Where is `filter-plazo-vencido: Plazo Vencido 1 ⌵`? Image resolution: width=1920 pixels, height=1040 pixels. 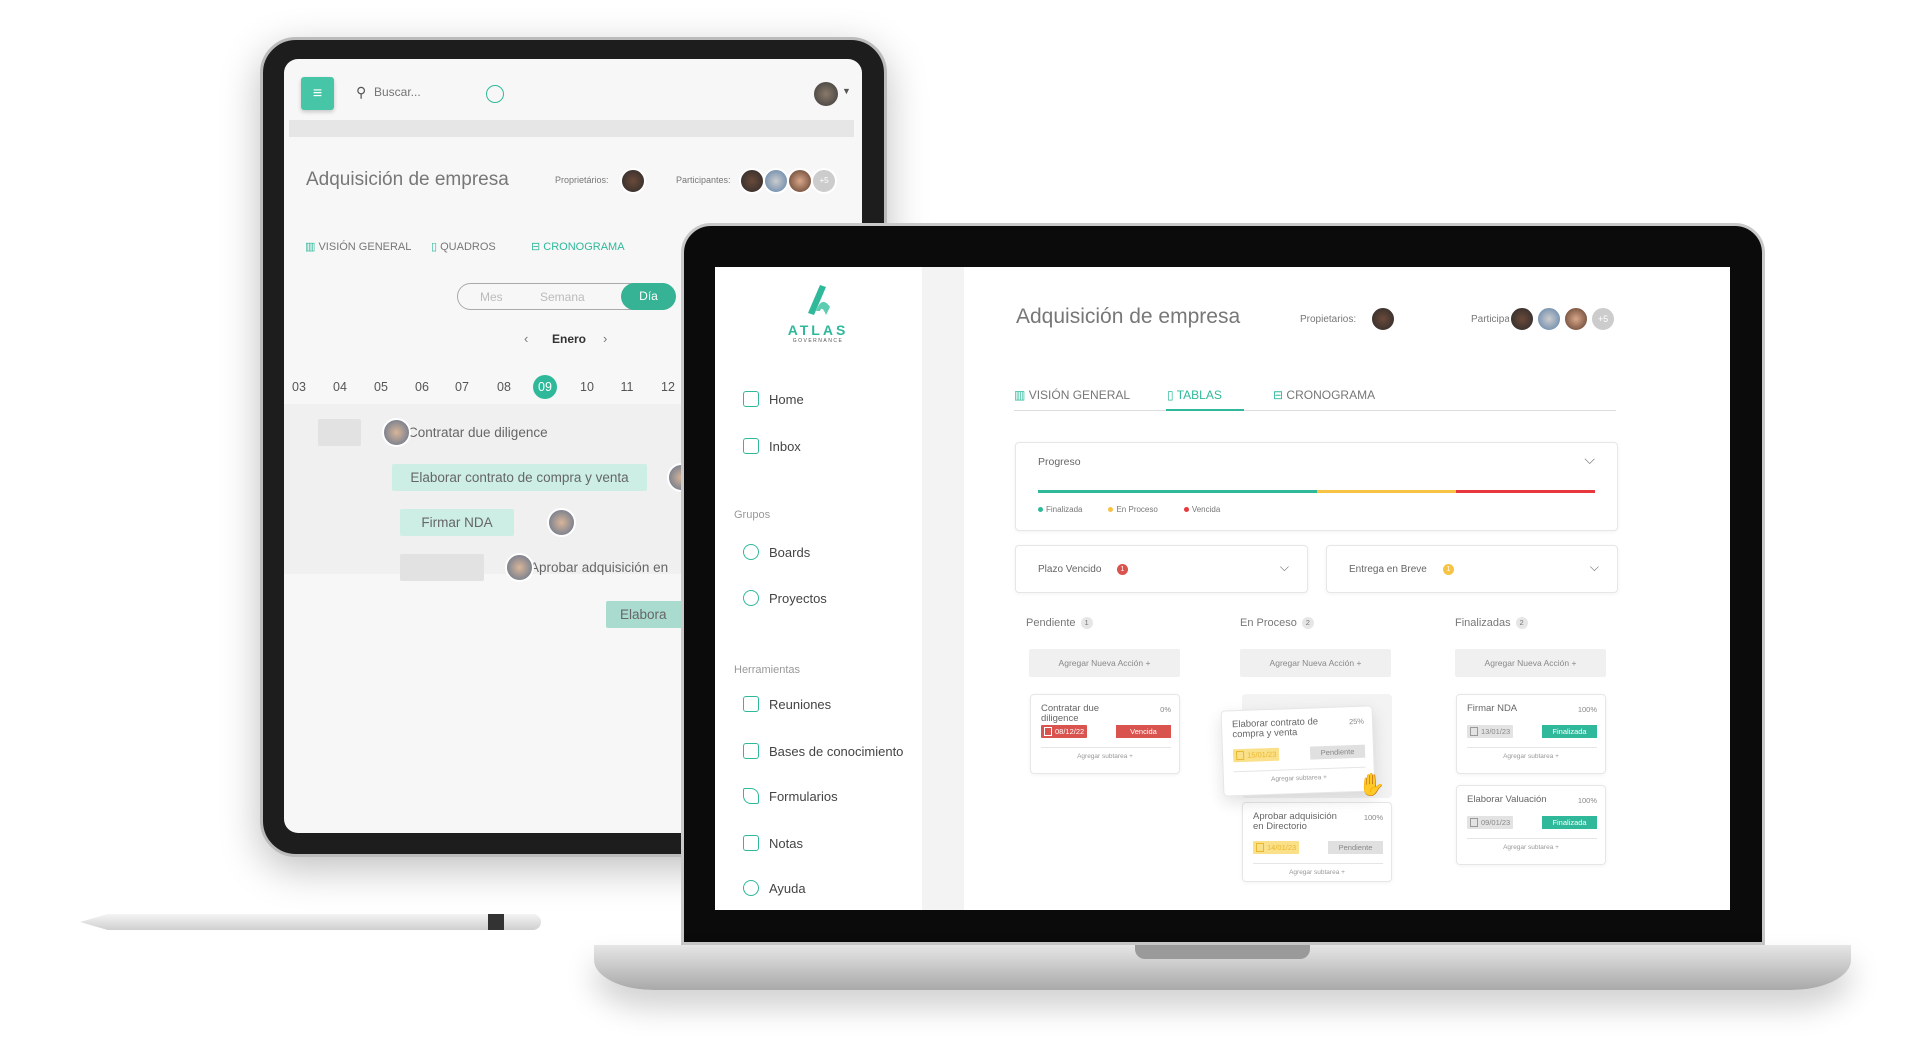 filter-plazo-vencido: Plazo Vencido 1 ⌵ is located at coordinates (1161, 569).